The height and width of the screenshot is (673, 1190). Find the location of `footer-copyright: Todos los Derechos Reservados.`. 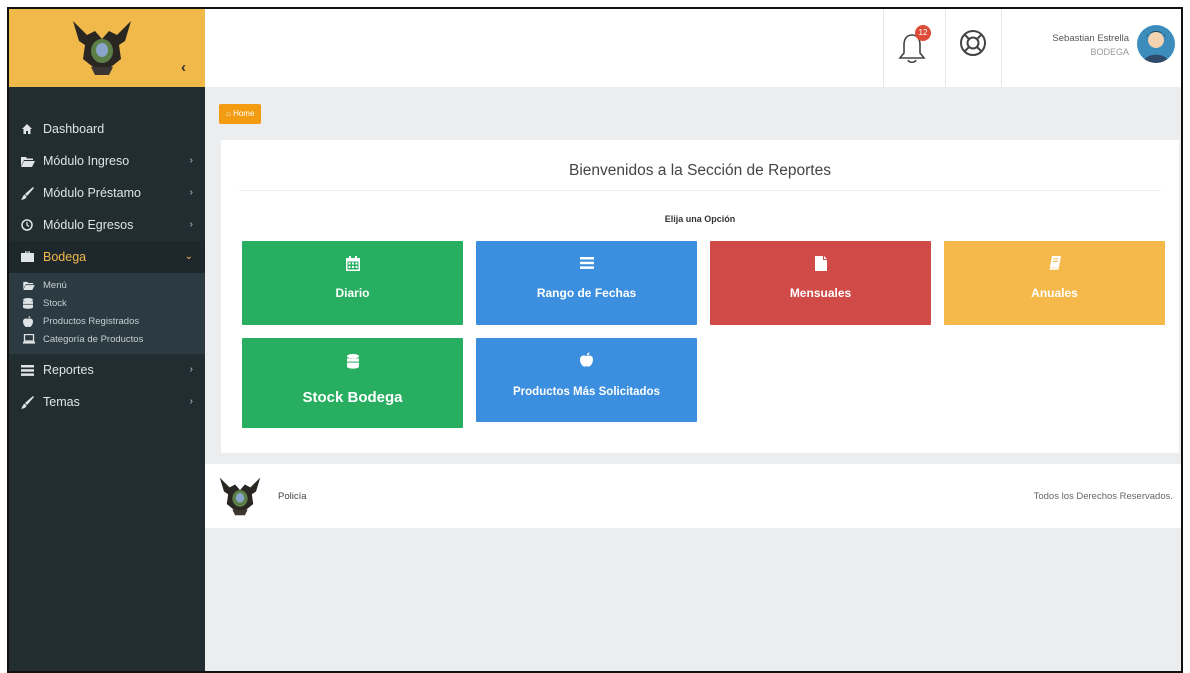

footer-copyright: Todos los Derechos Reservados. is located at coordinates (1103, 496).